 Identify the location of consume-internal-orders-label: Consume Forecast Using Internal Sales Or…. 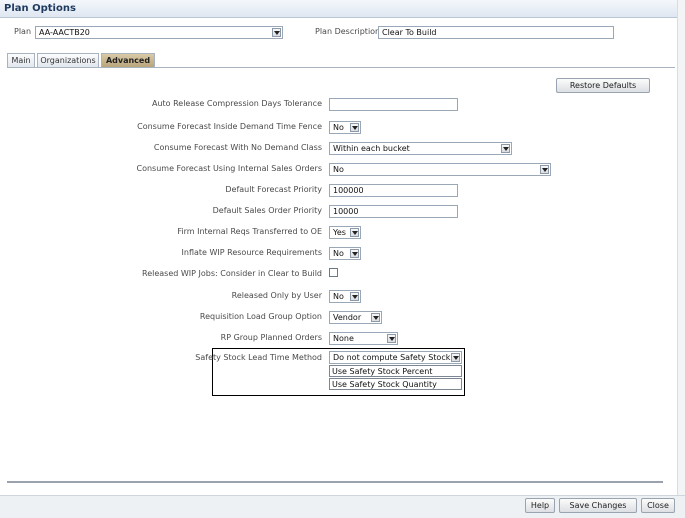
(229, 168).